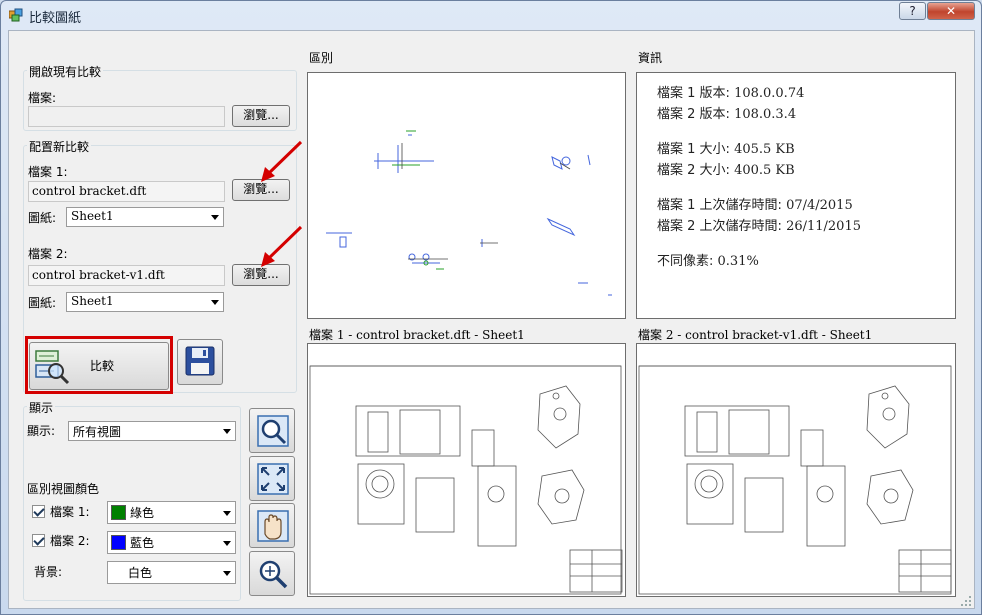 The width and height of the screenshot is (982, 615). Describe the element at coordinates (696, 93) in the screenshot. I see `file1-version-label: 檔案 1 版本:` at that location.